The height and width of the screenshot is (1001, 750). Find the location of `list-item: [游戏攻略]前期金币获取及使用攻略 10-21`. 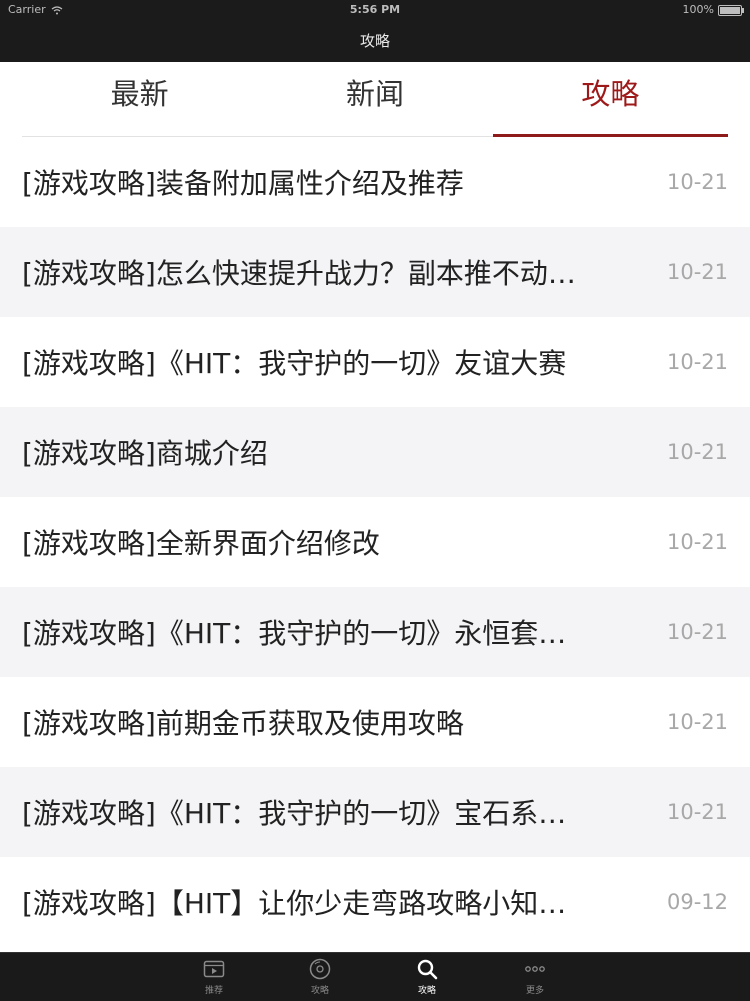

list-item: [游戏攻略]前期金币获取及使用攻略 10-21 is located at coordinates (375, 722).